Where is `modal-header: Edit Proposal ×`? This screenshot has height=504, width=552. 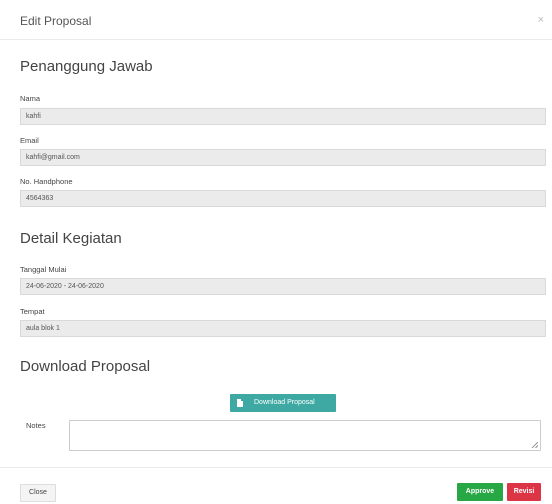 modal-header: Edit Proposal × is located at coordinates (276, 20).